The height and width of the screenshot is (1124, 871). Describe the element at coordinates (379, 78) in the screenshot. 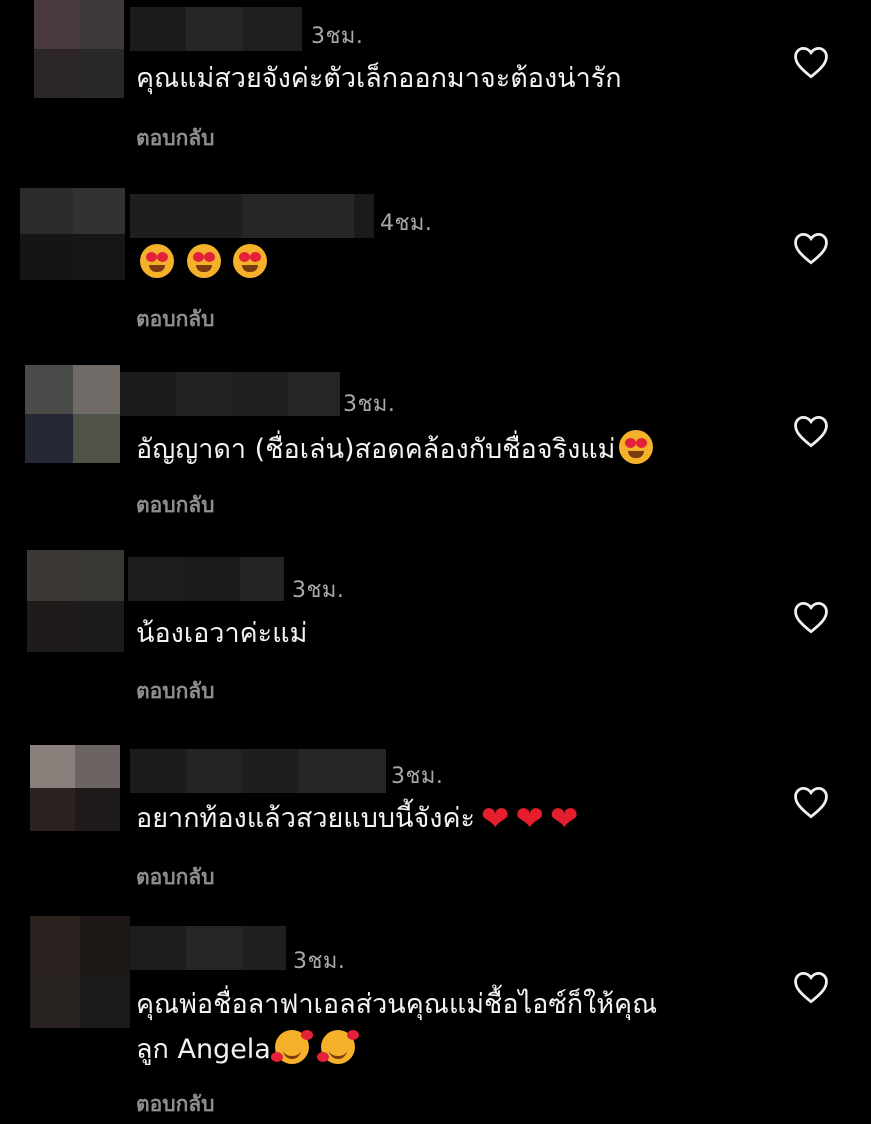

I see `comment-text: คุณแม่สวยจังค่ะตัวเล็กออกมาจะต้องน่ารัก` at that location.